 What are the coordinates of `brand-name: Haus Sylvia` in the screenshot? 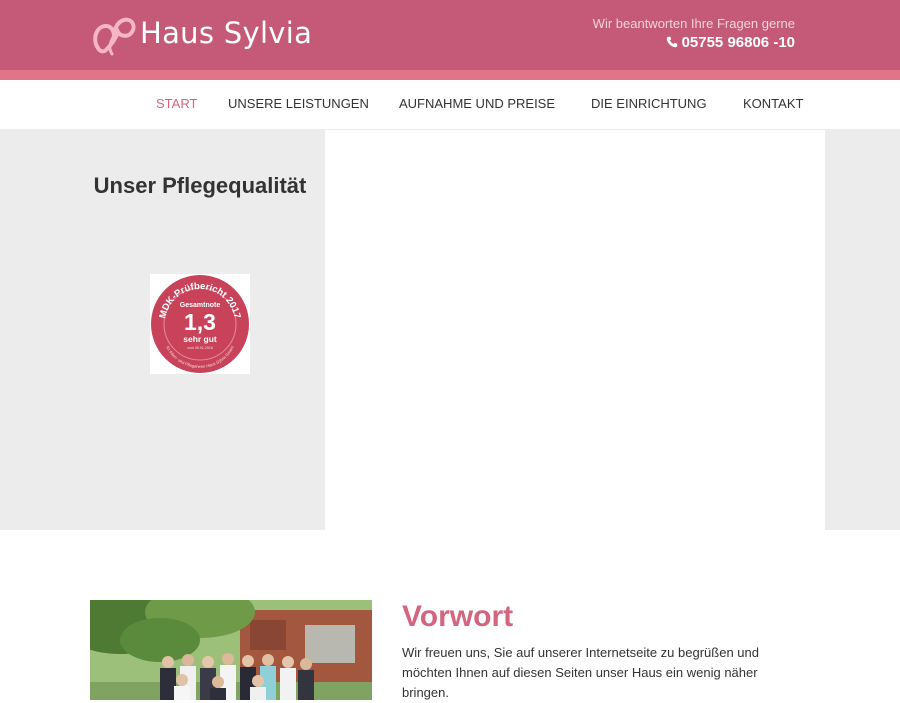 It's located at (226, 33).